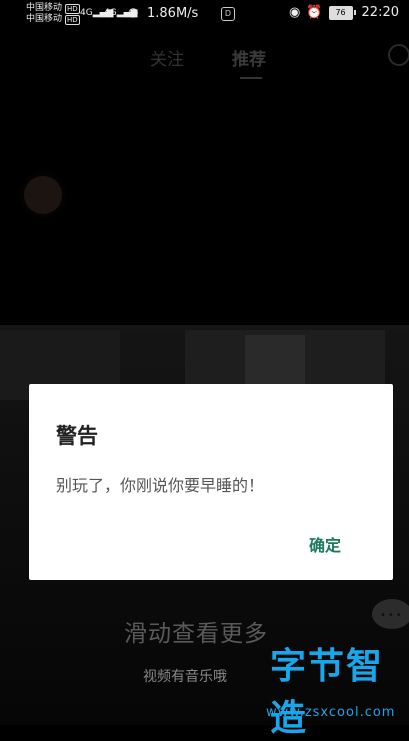 Image resolution: width=409 pixels, height=741 pixels. What do you see at coordinates (228, 14) in the screenshot?
I see `app-notification-icon: D` at bounding box center [228, 14].